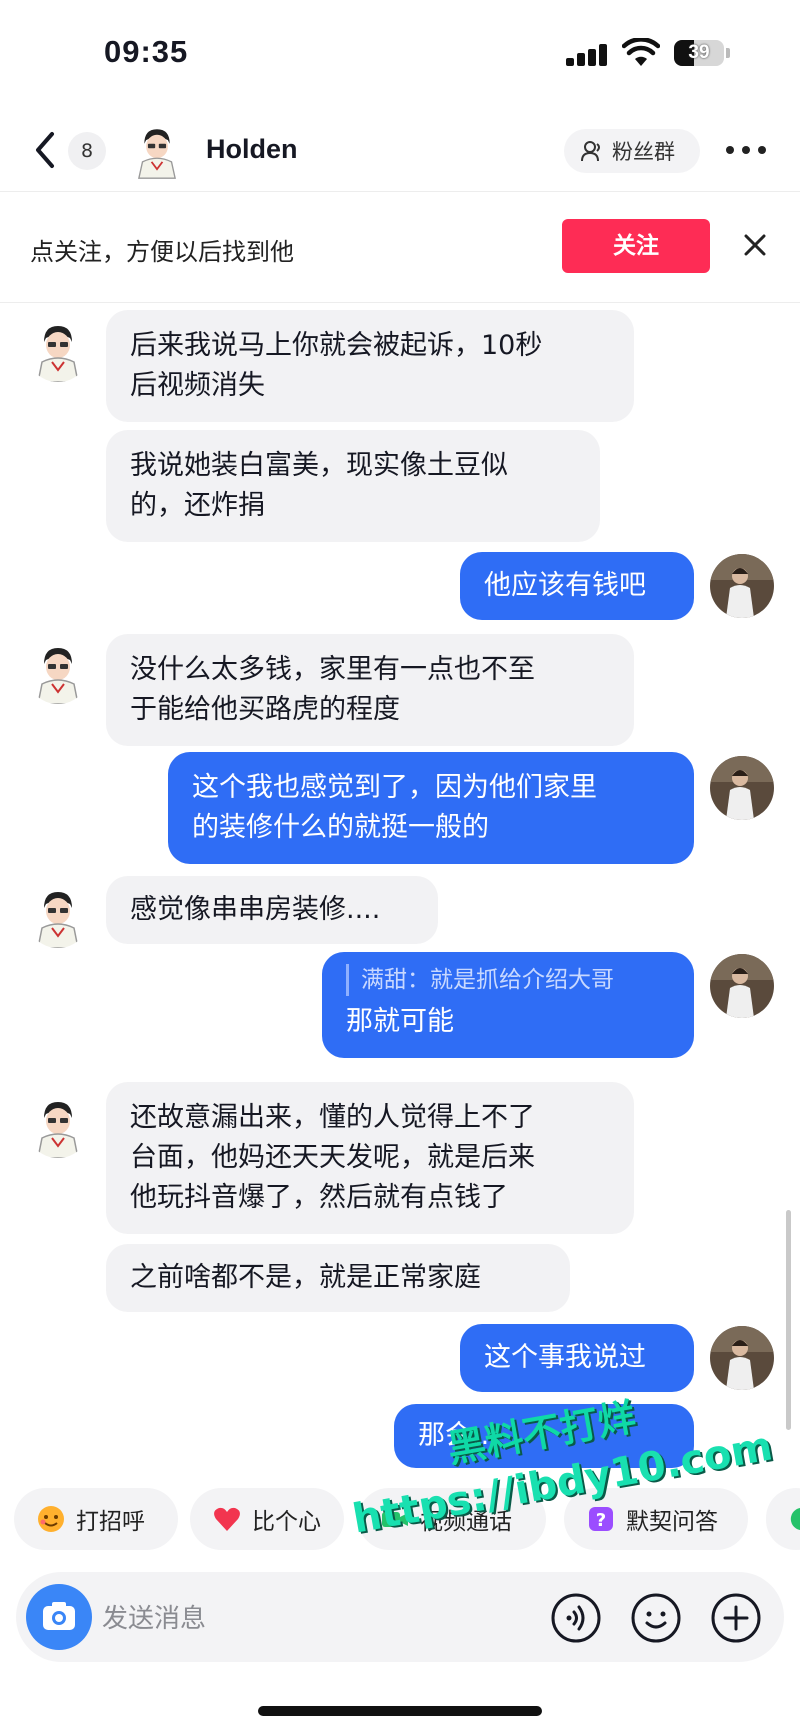  What do you see at coordinates (45, 150) in the screenshot?
I see `back-arrow-icon` at bounding box center [45, 150].